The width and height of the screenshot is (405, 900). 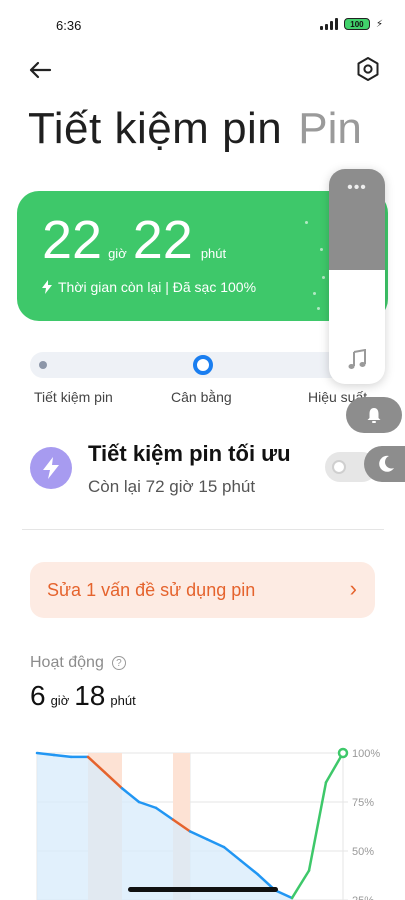 I want to click on hours-unit: giờ, so click(x=117, y=253).